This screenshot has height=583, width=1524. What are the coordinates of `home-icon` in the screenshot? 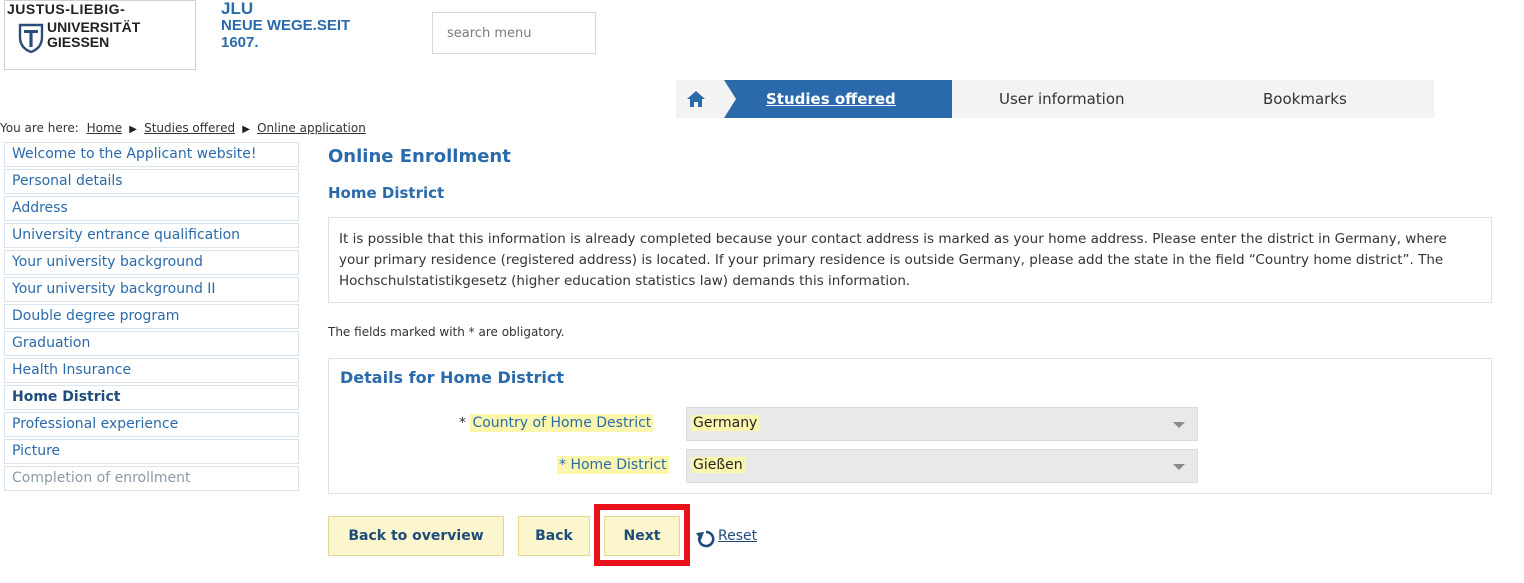 It's located at (696, 99).